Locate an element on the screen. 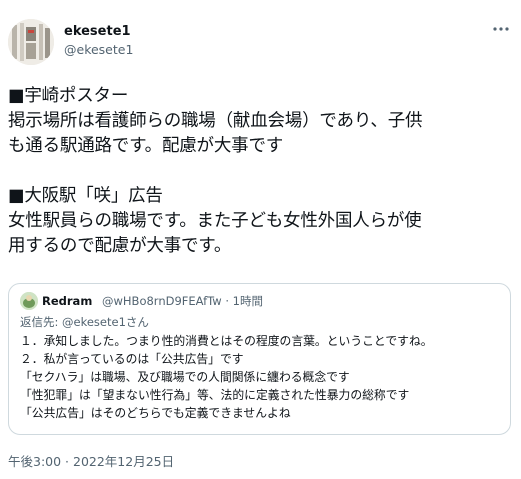 The width and height of the screenshot is (521, 479). reply-to-label: 返信先: @ekesete1さん is located at coordinates (84, 322).